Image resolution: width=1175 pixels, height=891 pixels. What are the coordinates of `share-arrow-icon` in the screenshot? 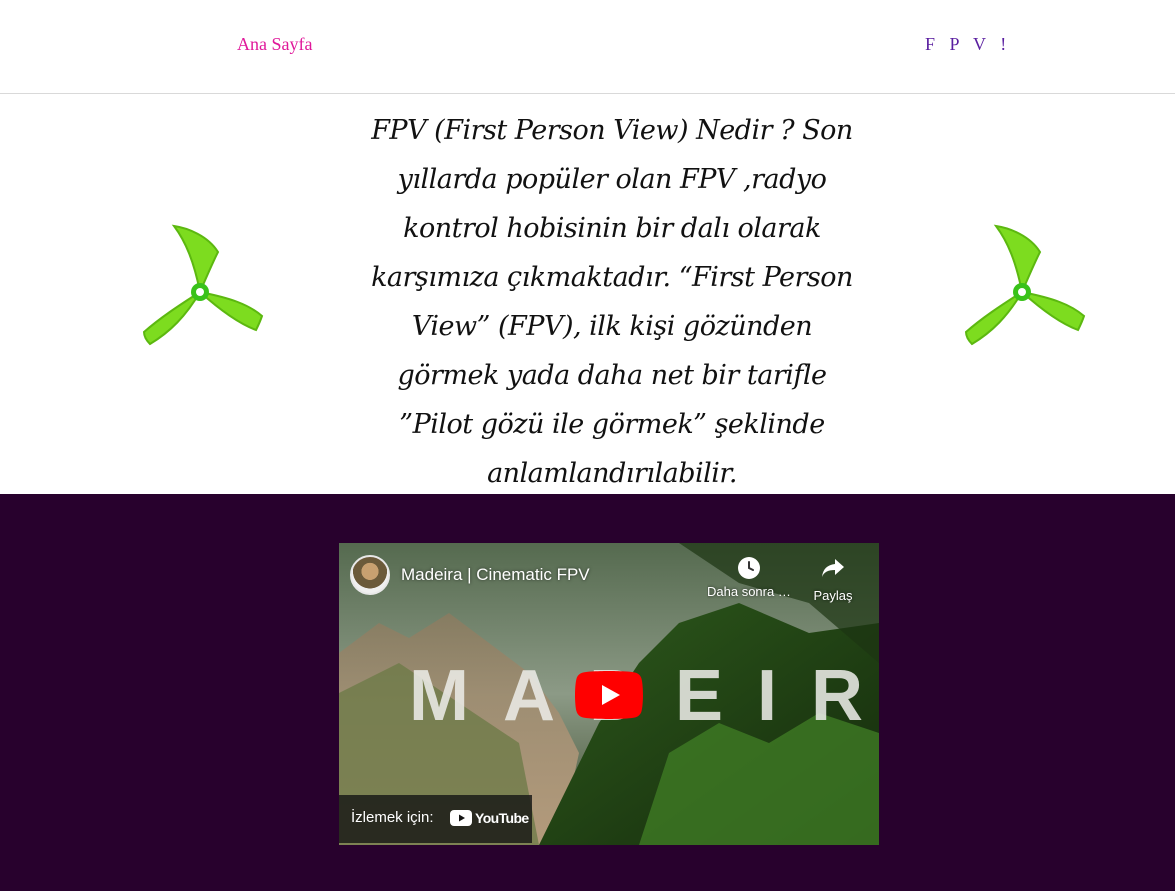 It's located at (833, 568).